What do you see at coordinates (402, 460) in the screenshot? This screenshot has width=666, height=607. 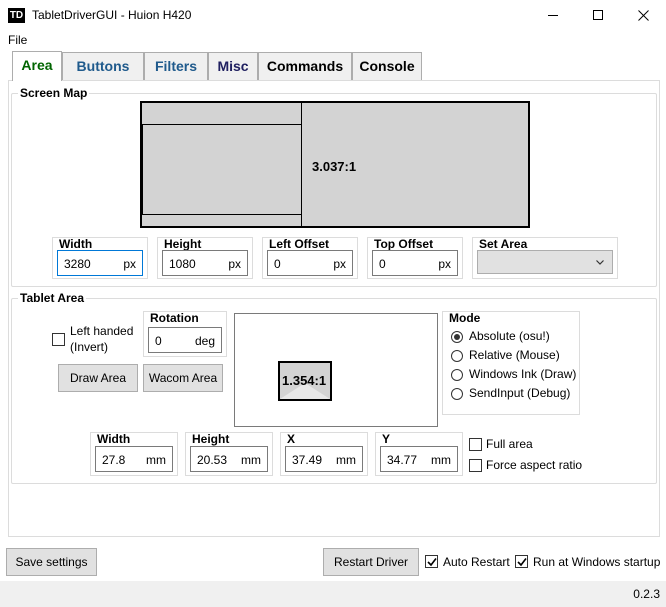 I see `tablet-y-value: 34.77` at bounding box center [402, 460].